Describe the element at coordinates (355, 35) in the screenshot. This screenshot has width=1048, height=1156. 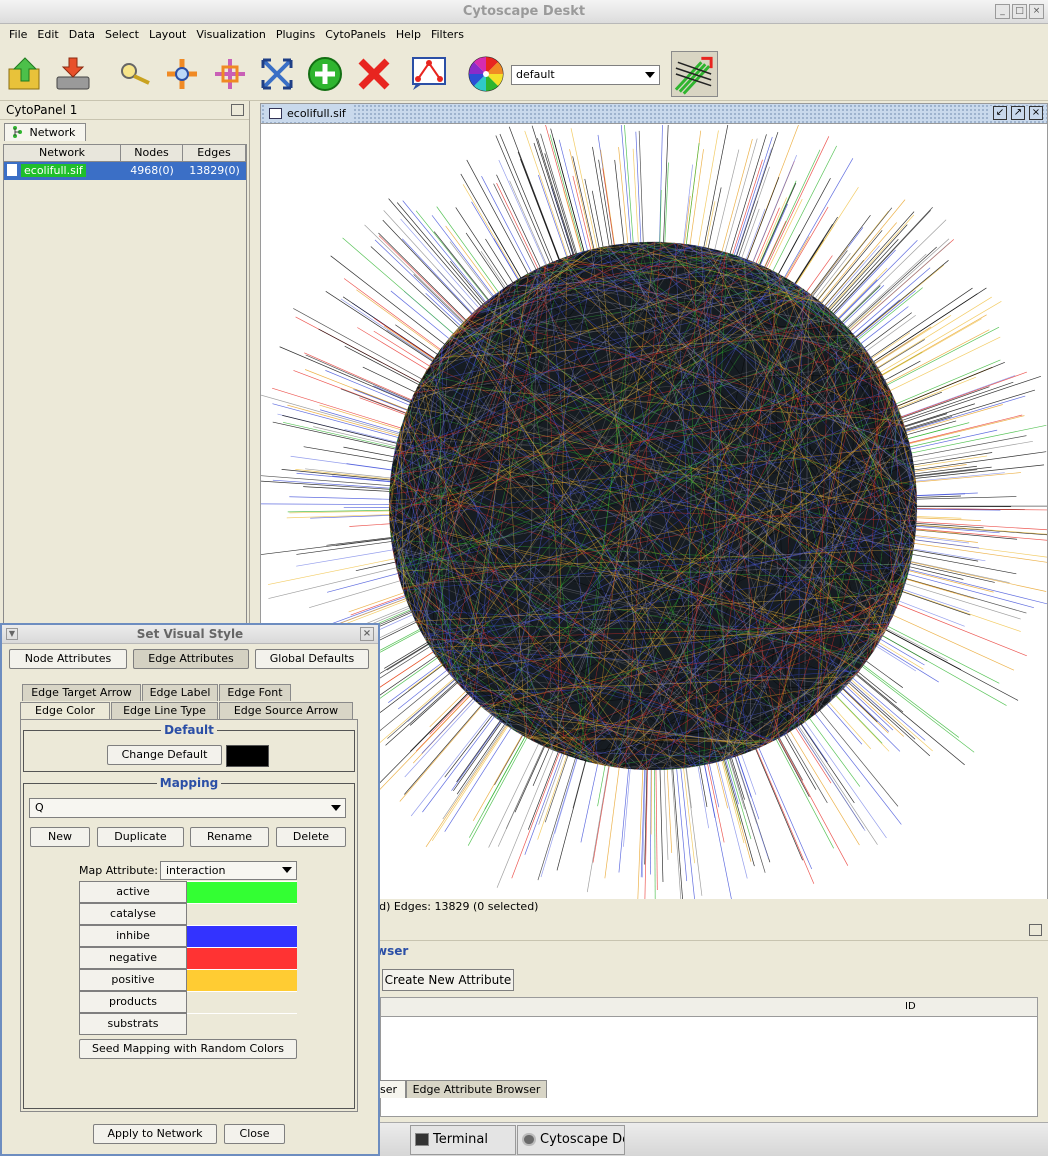
I see `menu-cytopanels: CytoPanels` at that location.